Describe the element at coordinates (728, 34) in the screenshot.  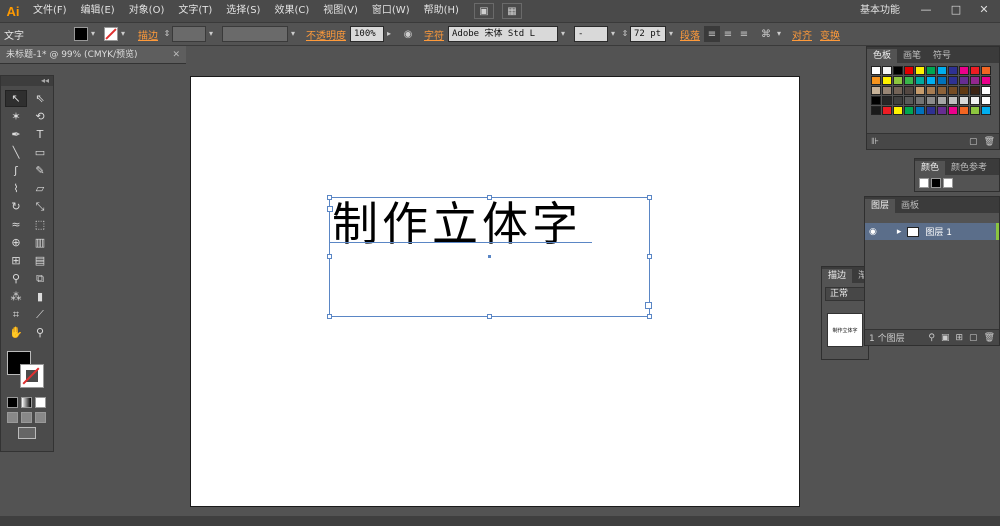
I see `align-center-icon: ≡` at that location.